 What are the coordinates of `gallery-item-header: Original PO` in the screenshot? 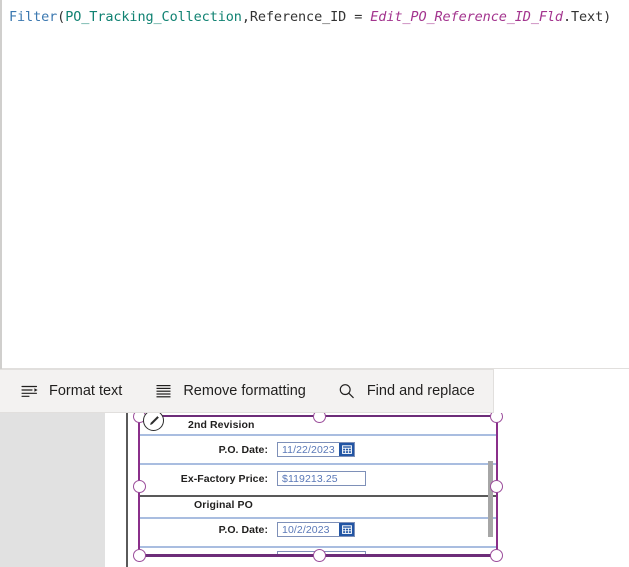 It's located at (318, 504).